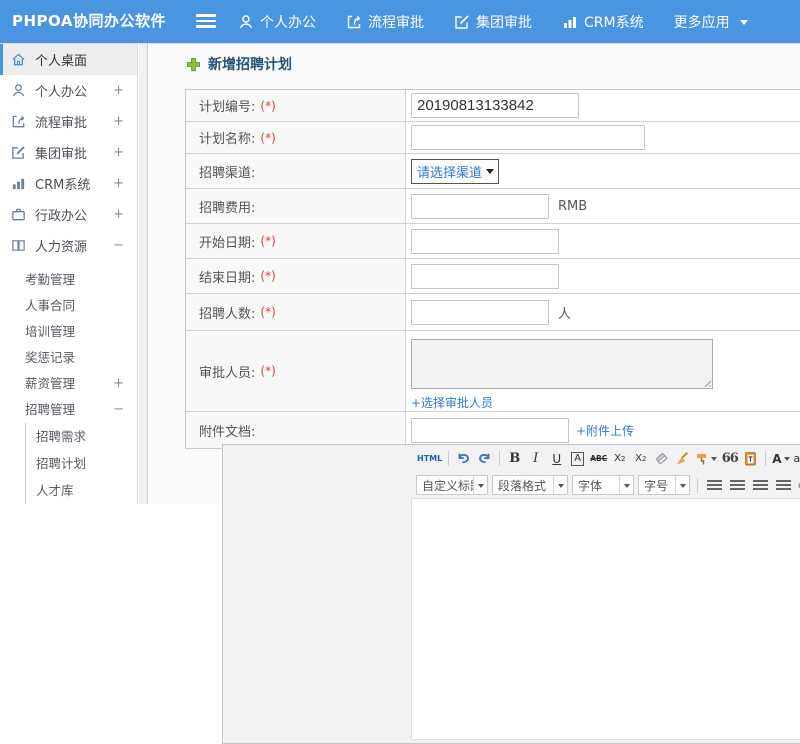 This screenshot has height=744, width=800. Describe the element at coordinates (729, 459) in the screenshot. I see `blockquote-button: 66` at that location.